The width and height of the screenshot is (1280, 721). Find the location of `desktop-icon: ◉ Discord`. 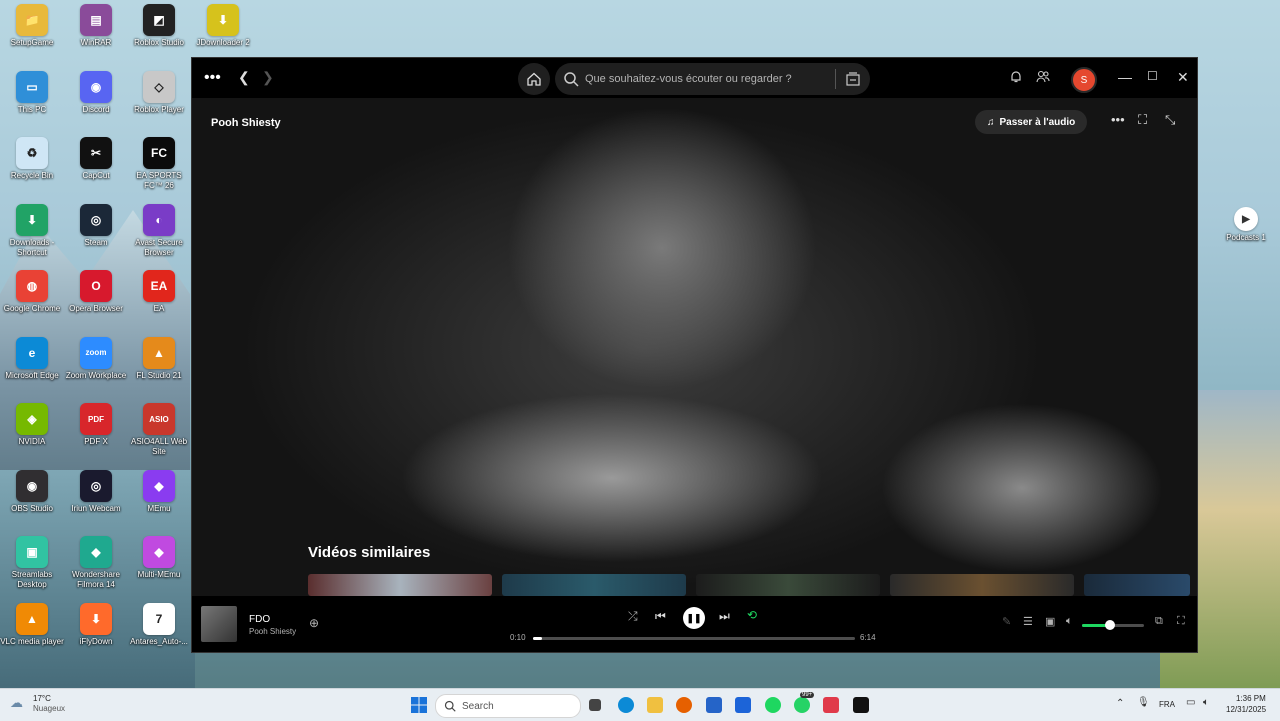

desktop-icon: ◉ Discord is located at coordinates (96, 91).